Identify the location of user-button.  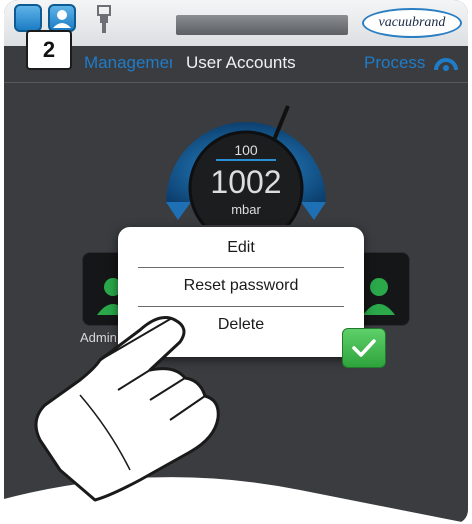
(62, 18).